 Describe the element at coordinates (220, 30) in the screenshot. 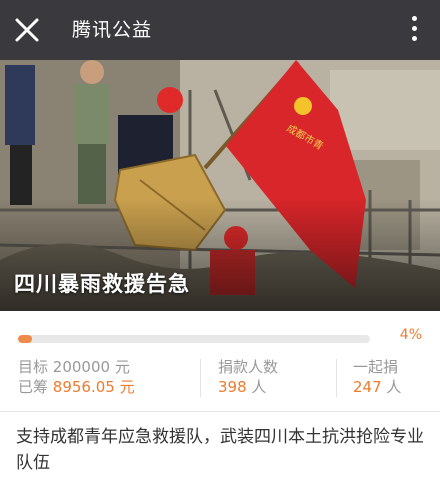

I see `top-bar: 腾讯公益` at that location.